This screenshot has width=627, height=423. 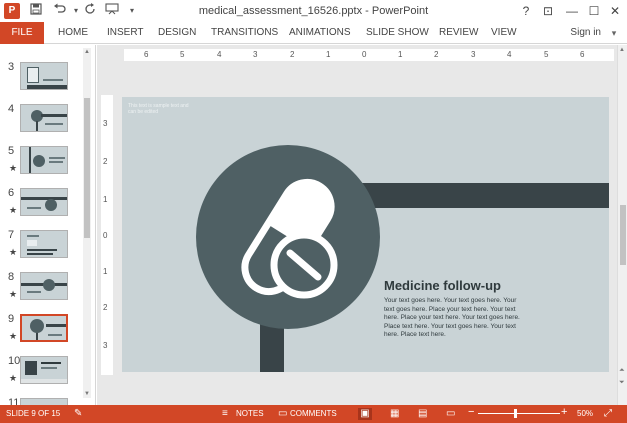 What do you see at coordinates (87, 394) in the screenshot?
I see `scroll-down-icon: ▼` at bounding box center [87, 394].